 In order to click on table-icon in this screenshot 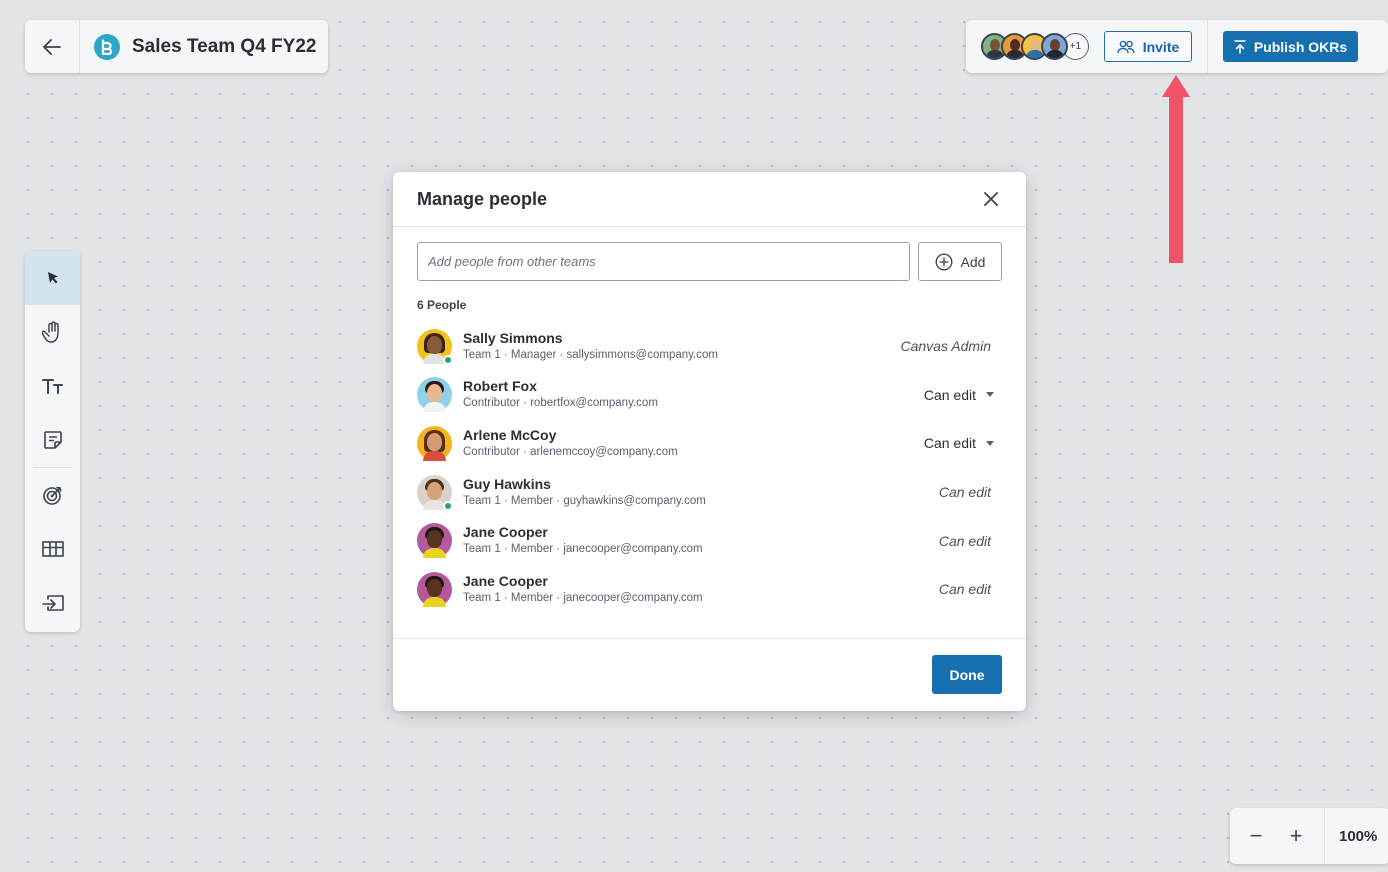, I will do `click(52, 549)`.